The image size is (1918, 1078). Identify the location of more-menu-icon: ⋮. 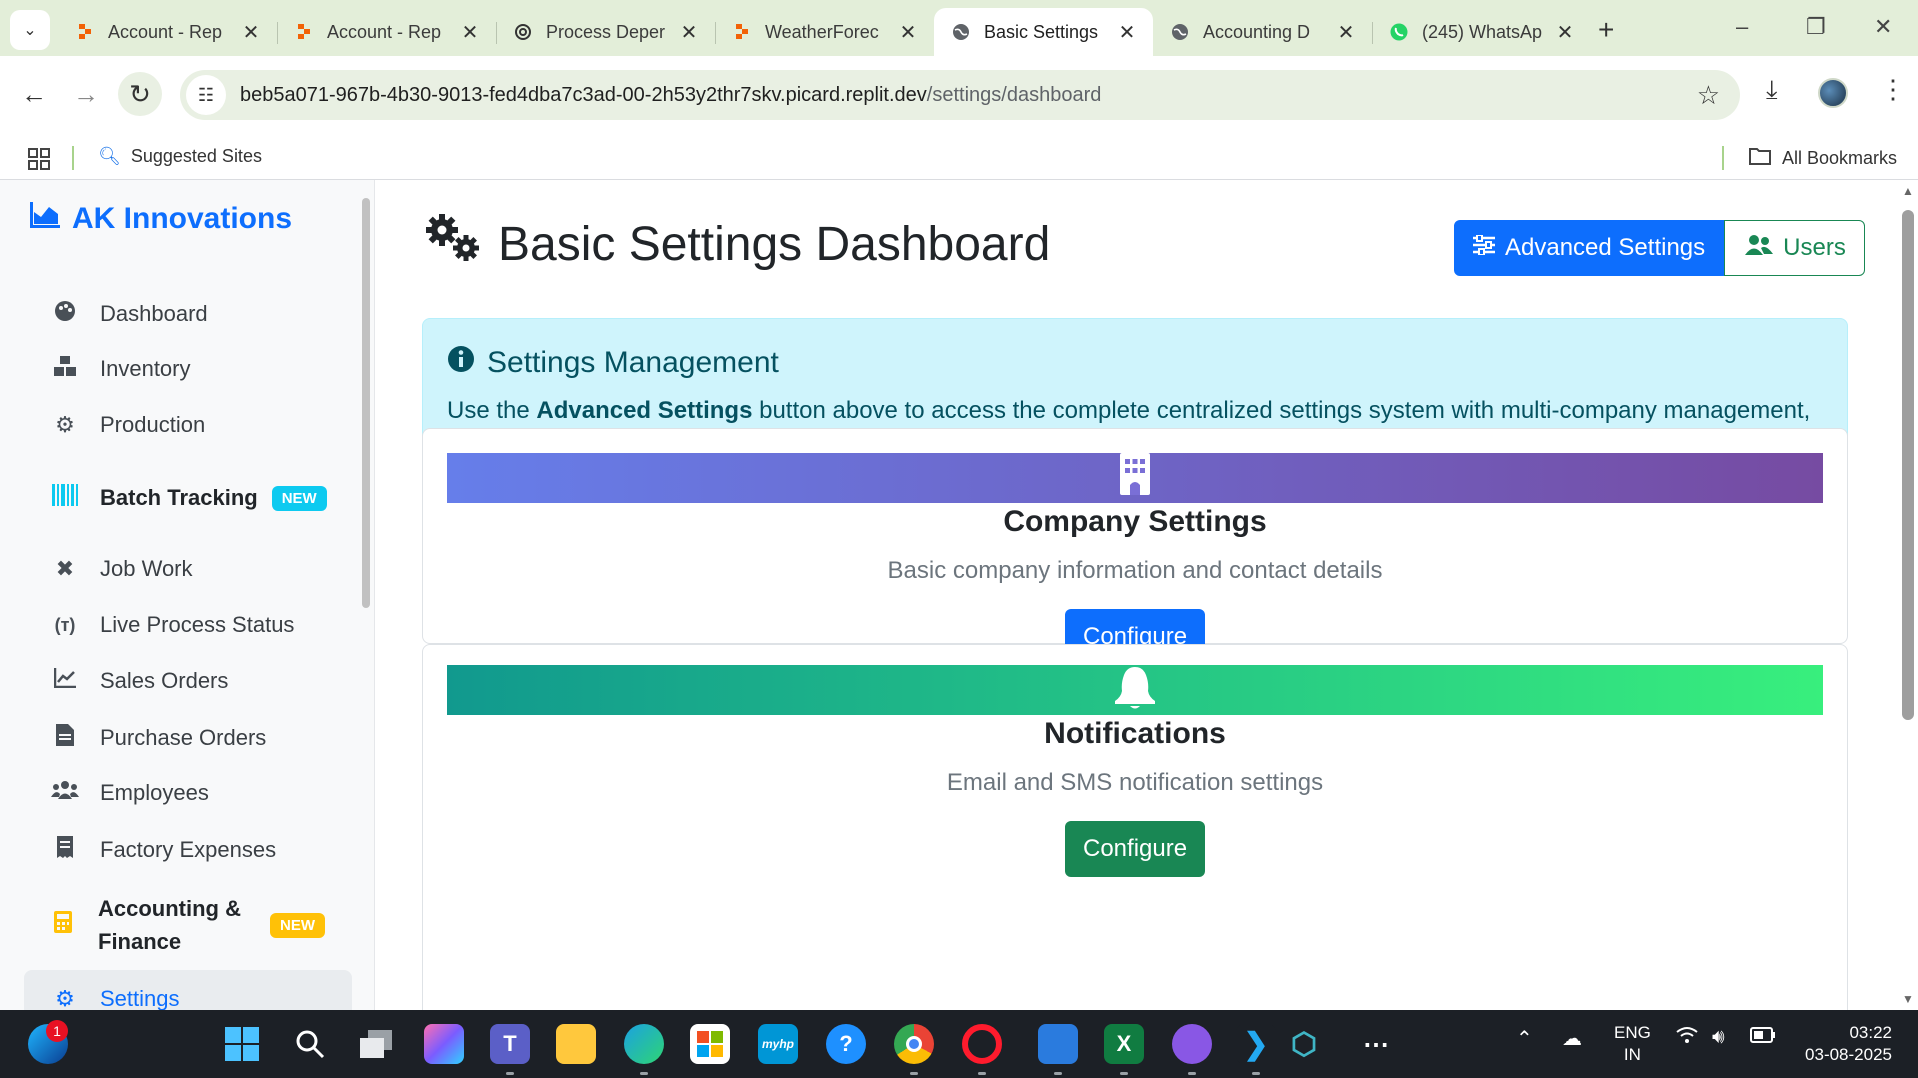
(1893, 89).